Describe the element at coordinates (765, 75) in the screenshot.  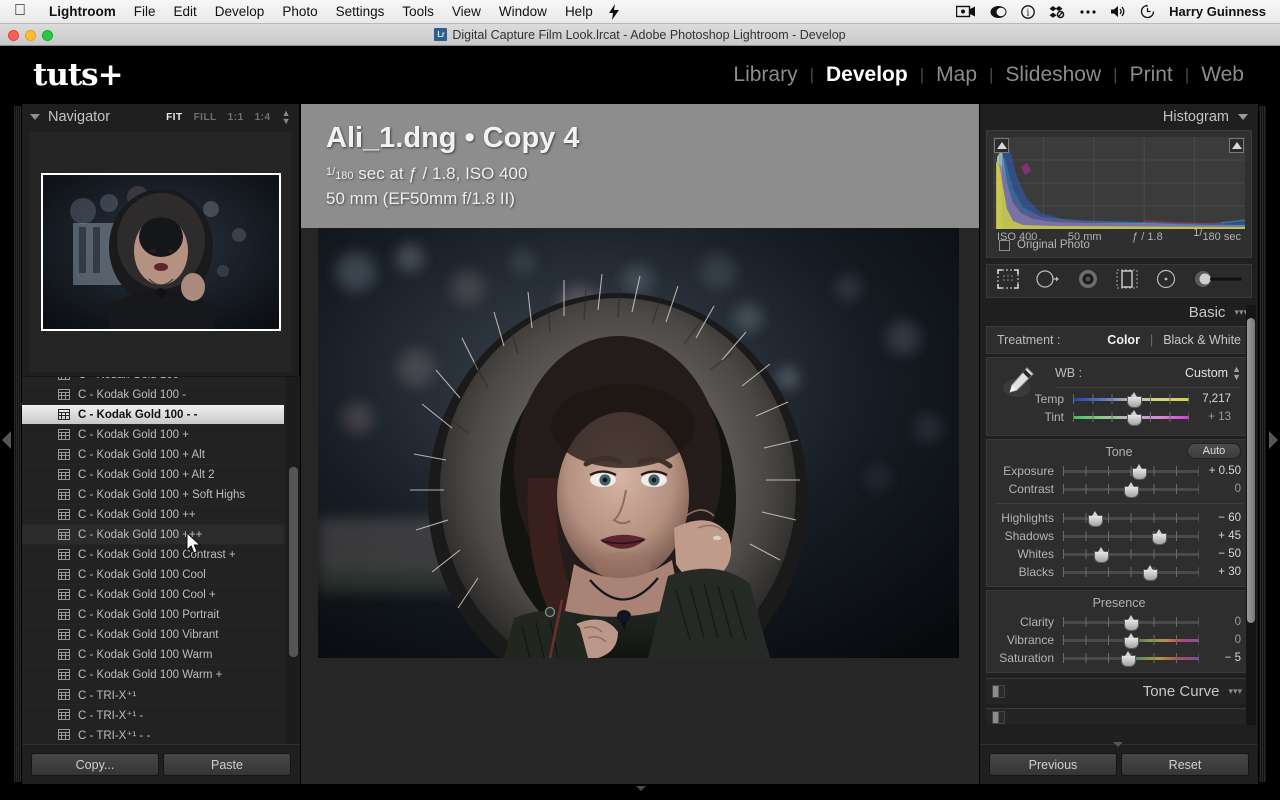
I see `module-library: Library` at that location.